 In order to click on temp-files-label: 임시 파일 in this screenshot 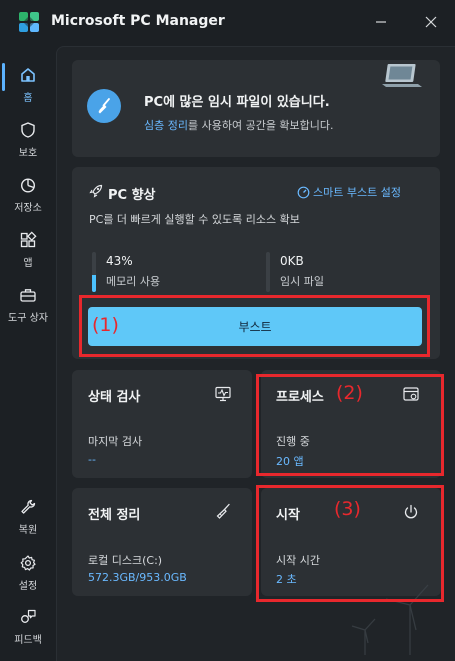, I will do `click(302, 281)`.